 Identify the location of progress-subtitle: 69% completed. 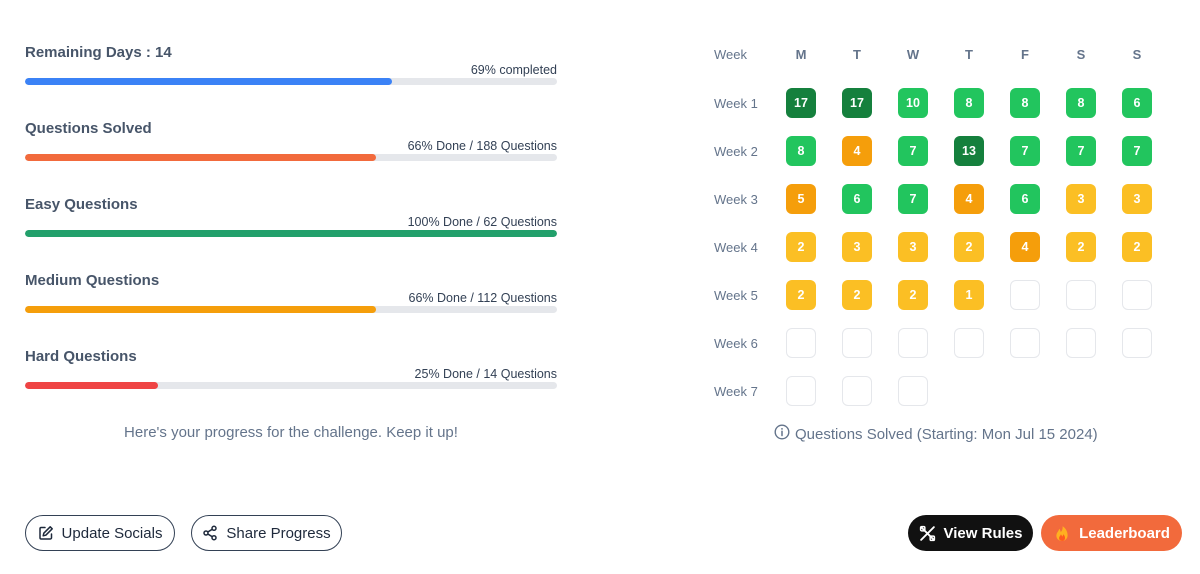
(513, 70).